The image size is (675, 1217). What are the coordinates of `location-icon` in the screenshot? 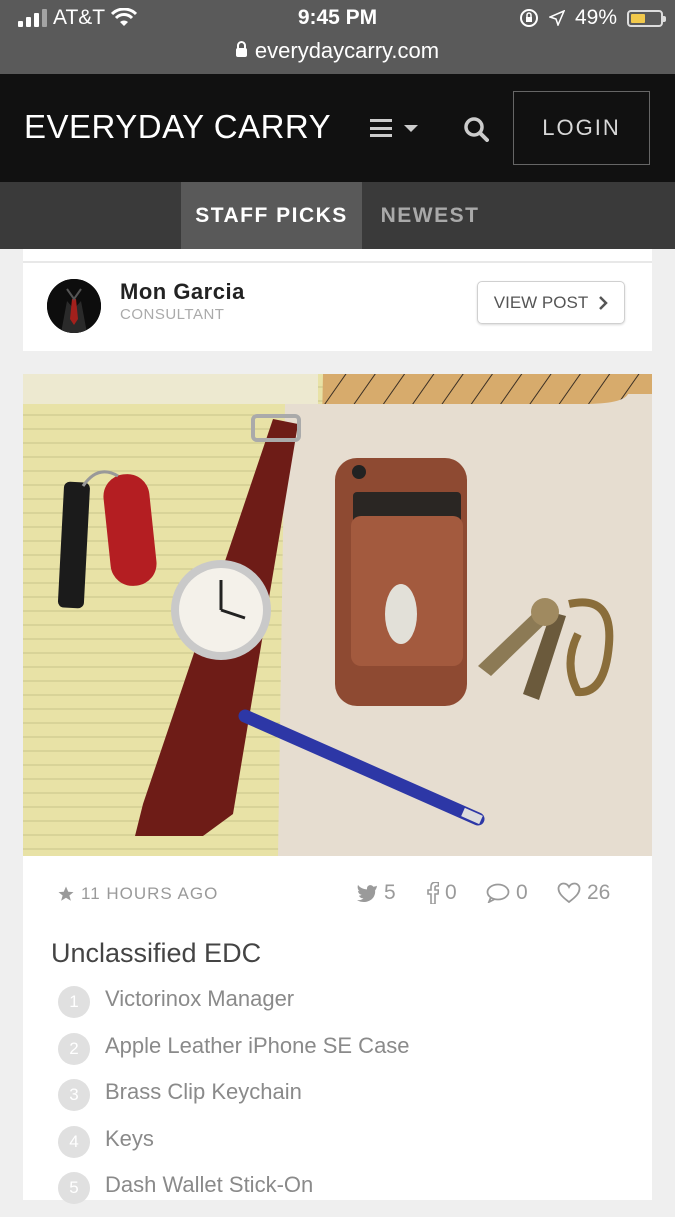 It's located at (556, 18).